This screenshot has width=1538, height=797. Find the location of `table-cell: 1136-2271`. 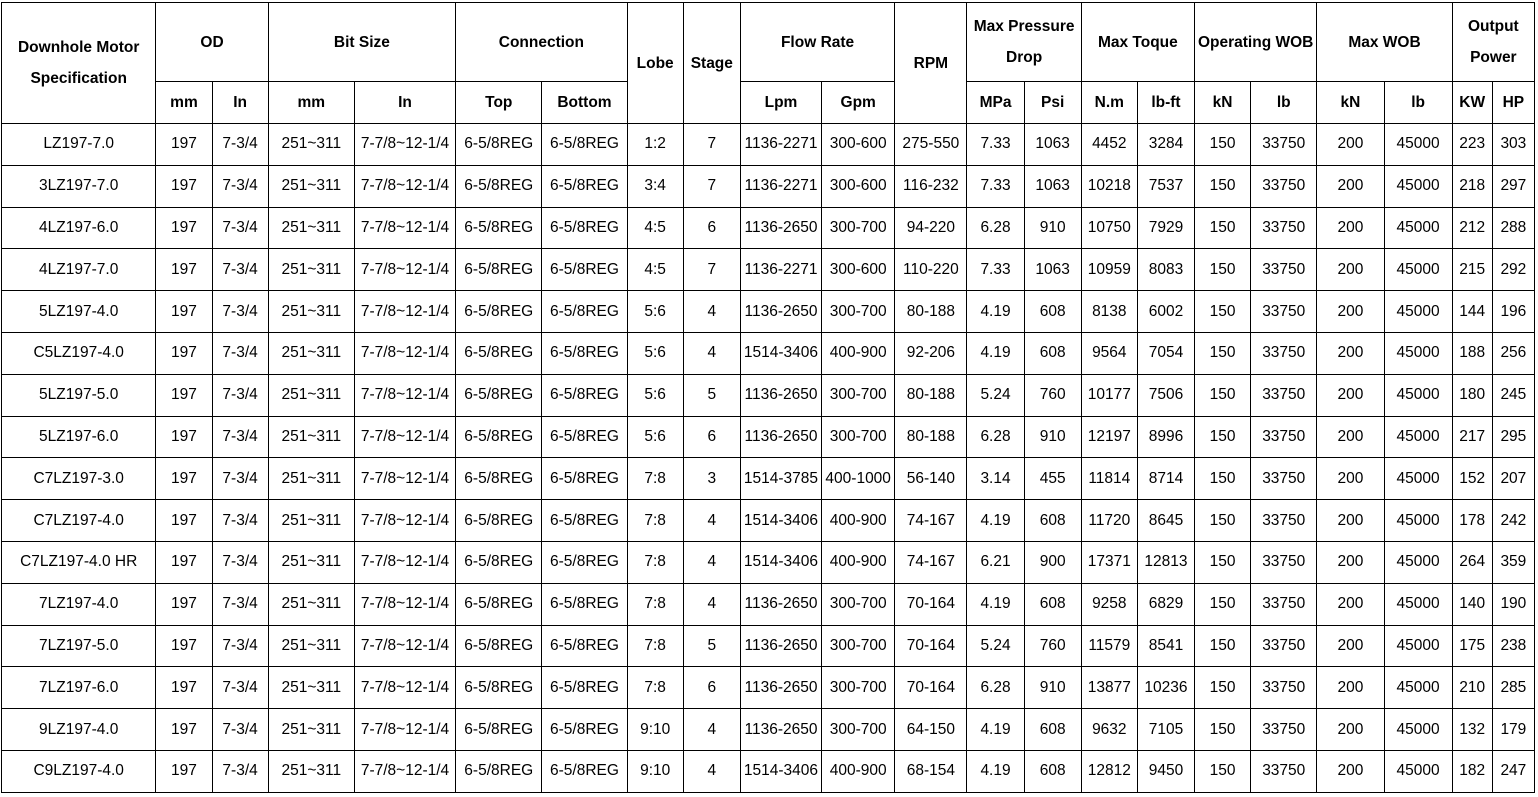

table-cell: 1136-2271 is located at coordinates (781, 186).